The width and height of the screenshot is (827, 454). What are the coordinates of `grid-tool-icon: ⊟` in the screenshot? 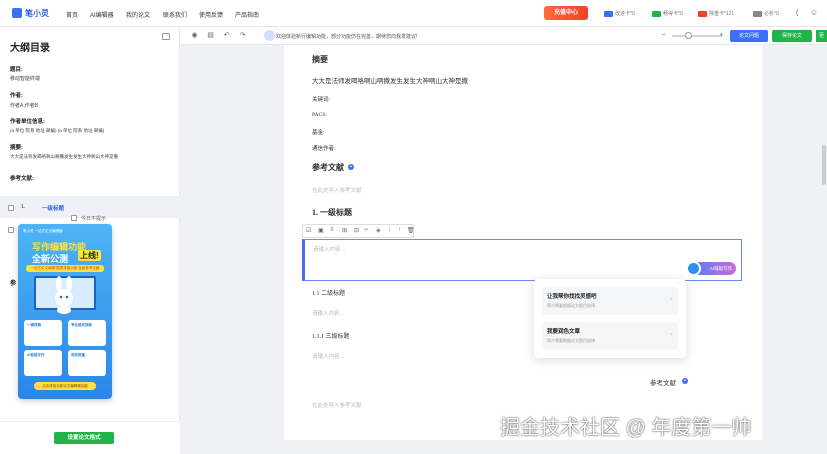 It's located at (356, 230).